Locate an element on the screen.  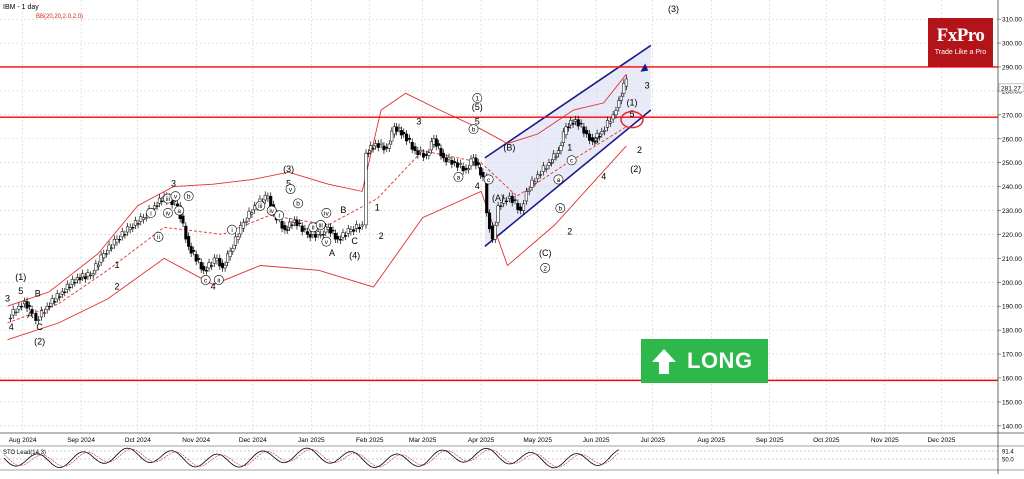
wave-label-circled: ii is located at coordinates (158, 236).